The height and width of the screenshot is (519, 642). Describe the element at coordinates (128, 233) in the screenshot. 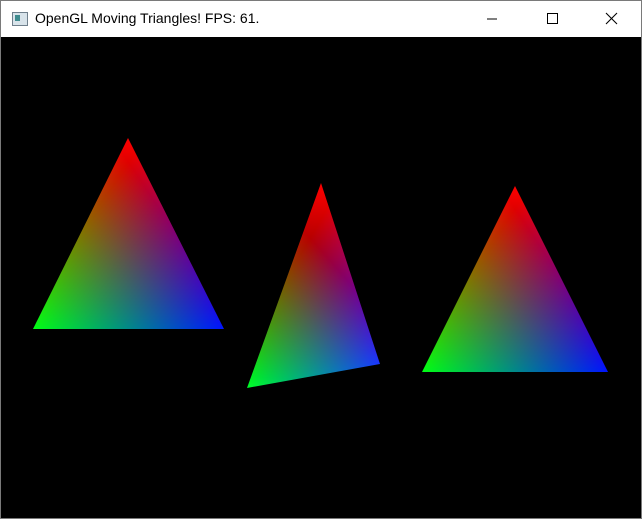

I see `triangle-left` at that location.